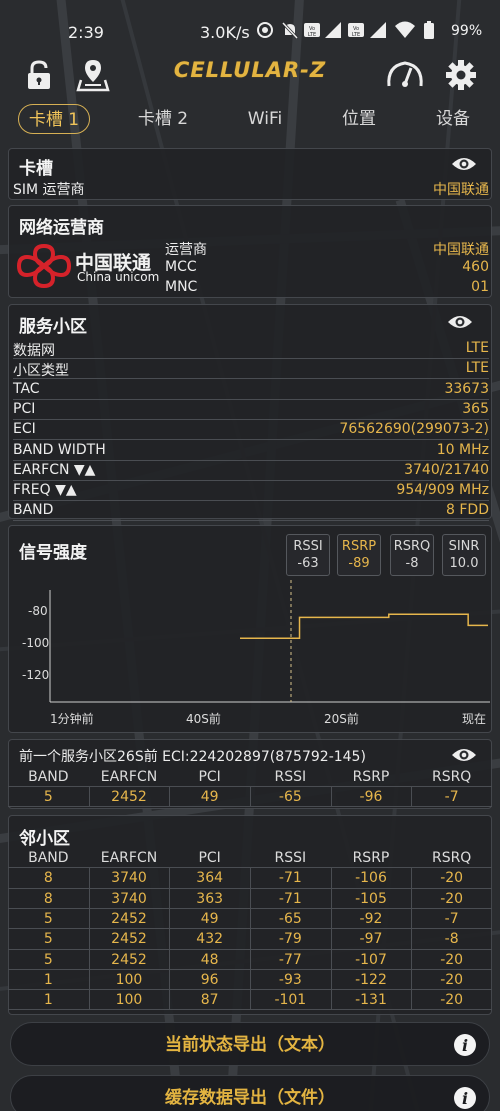 The image size is (500, 1111). Describe the element at coordinates (290, 1000) in the screenshot. I see `table-cell: -101` at that location.